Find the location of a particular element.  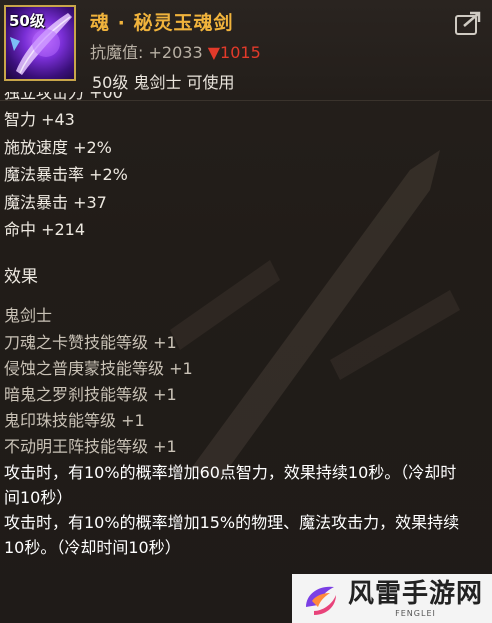

resist-label: 抗魔值: is located at coordinates (117, 52).